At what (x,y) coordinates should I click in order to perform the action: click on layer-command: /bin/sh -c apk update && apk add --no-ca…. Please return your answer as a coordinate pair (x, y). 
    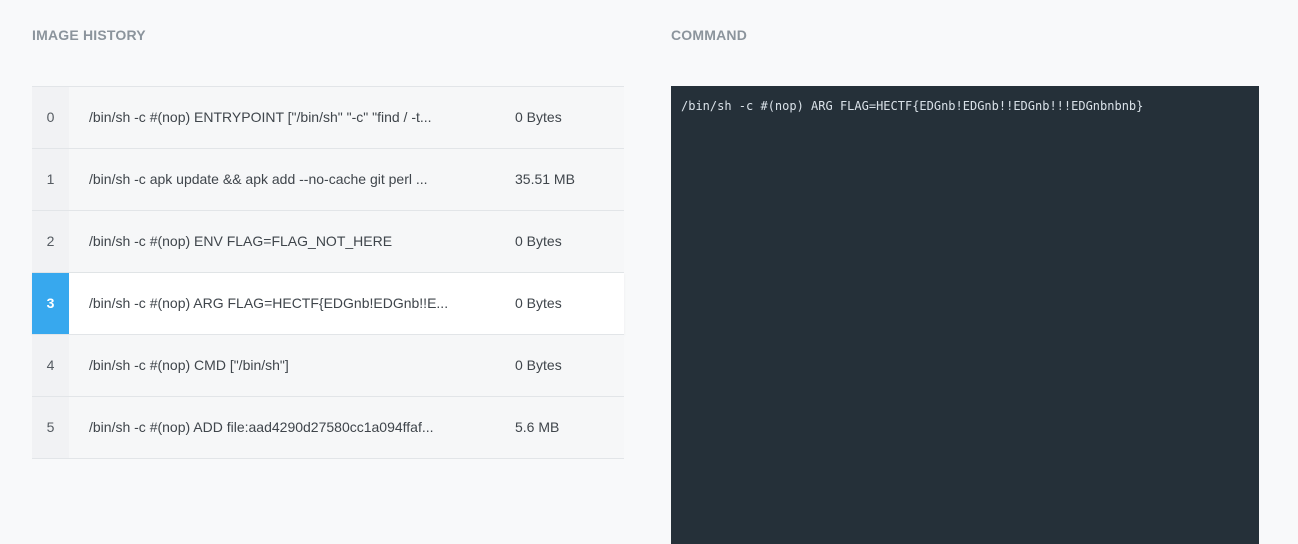
    Looking at the image, I should click on (258, 179).